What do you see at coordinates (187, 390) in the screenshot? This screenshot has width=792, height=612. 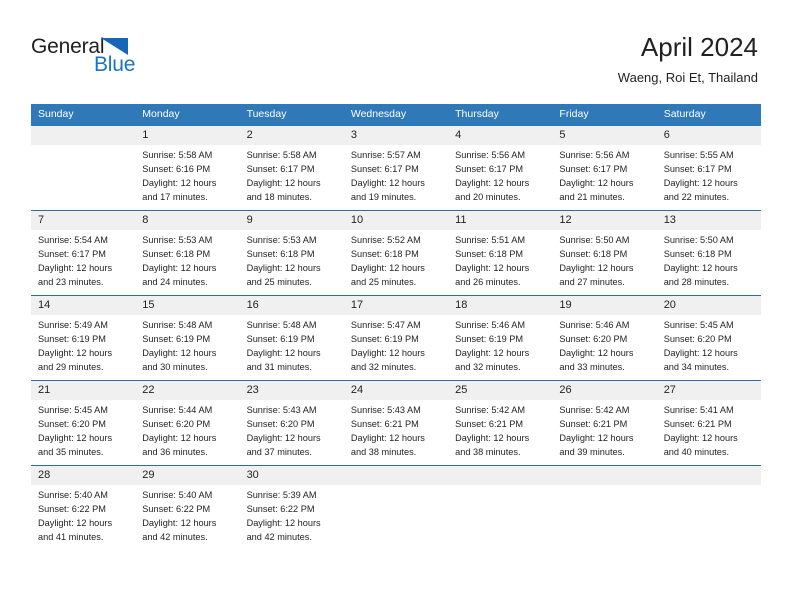 I see `day-number: 22` at bounding box center [187, 390].